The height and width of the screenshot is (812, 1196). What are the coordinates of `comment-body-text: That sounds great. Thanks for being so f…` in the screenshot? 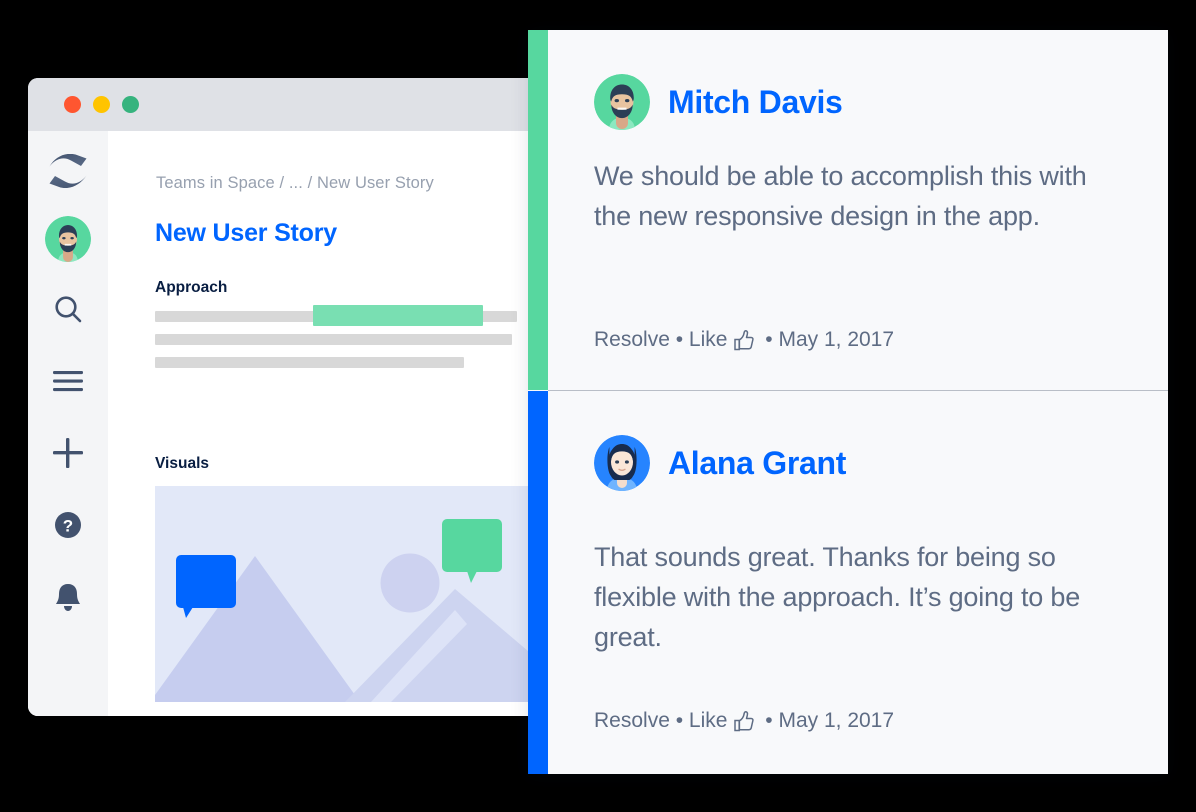 It's located at (837, 597).